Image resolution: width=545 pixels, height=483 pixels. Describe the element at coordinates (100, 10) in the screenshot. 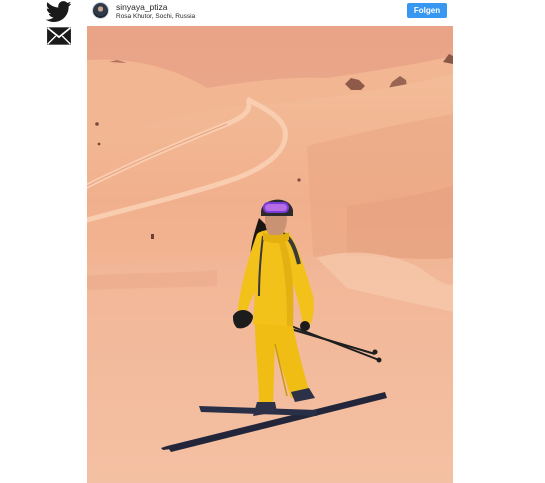

I see `avatar` at that location.